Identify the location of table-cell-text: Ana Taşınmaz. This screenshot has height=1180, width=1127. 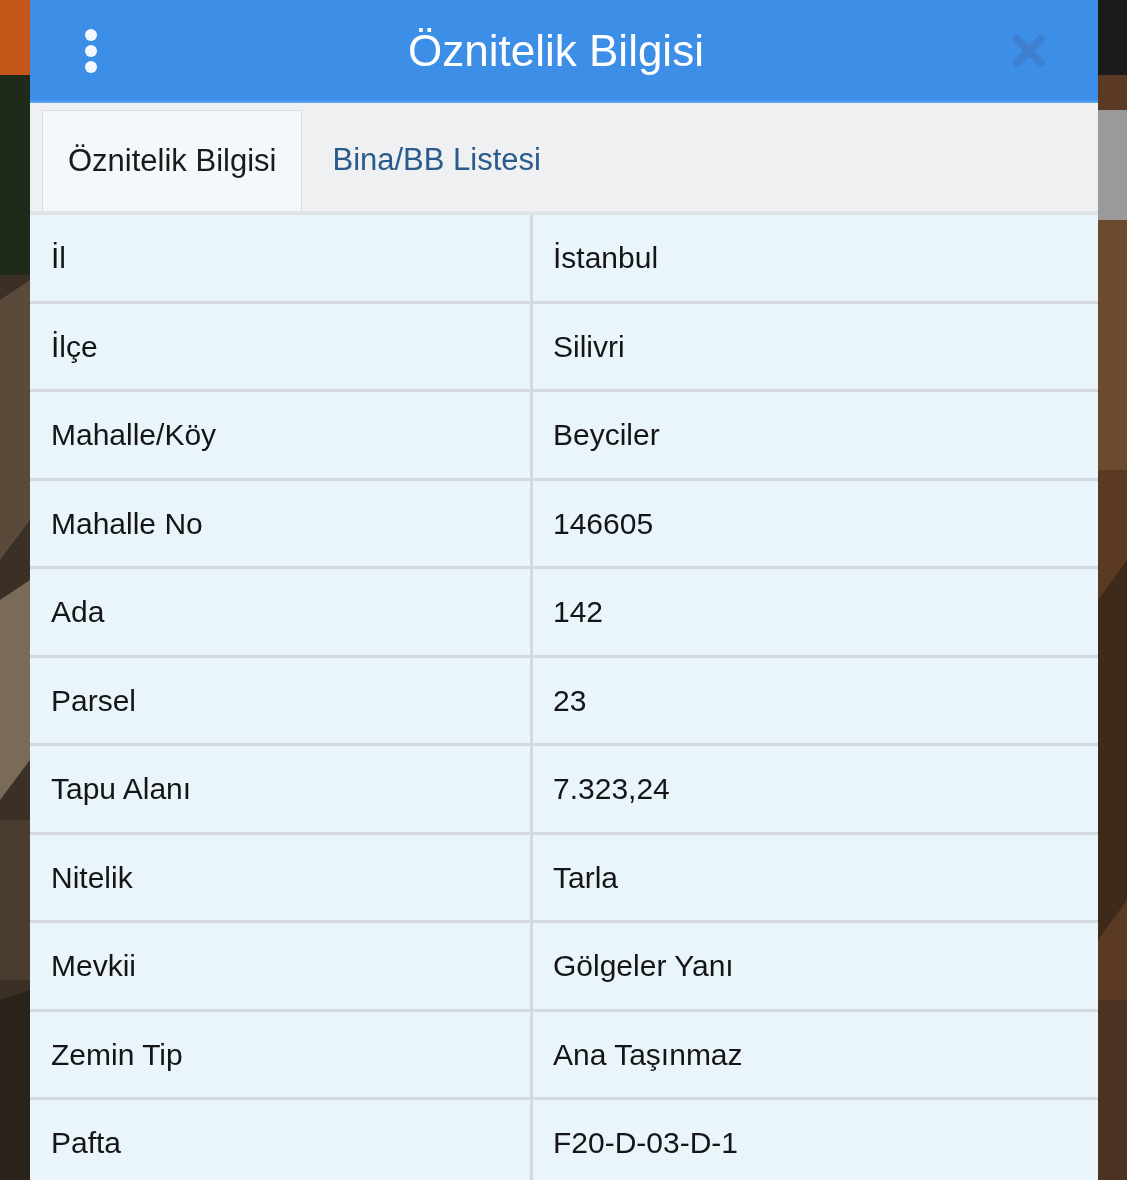
(648, 1054).